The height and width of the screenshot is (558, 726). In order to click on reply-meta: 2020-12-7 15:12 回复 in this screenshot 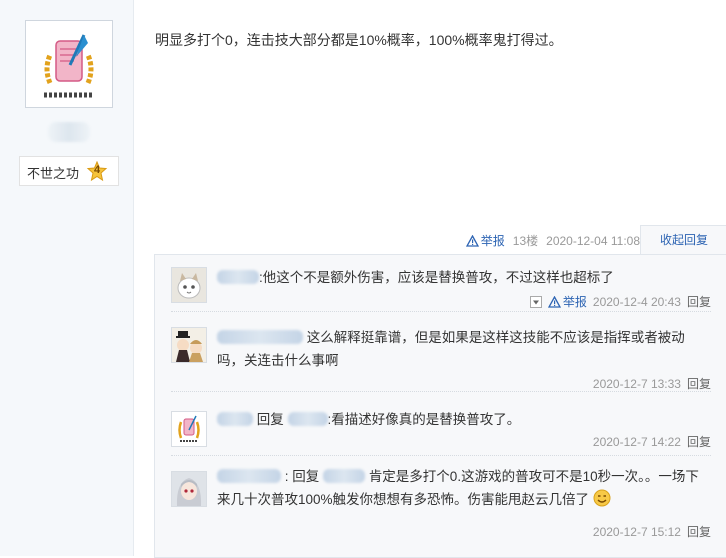, I will do `click(652, 531)`.